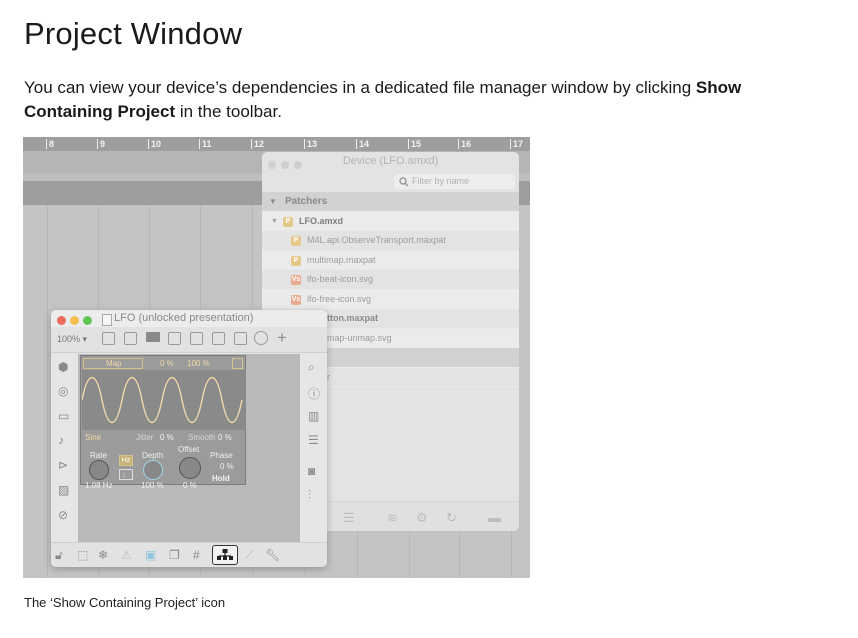 This screenshot has width=858, height=638. Describe the element at coordinates (225, 437) in the screenshot. I see `smooth-value: 0 %` at that location.